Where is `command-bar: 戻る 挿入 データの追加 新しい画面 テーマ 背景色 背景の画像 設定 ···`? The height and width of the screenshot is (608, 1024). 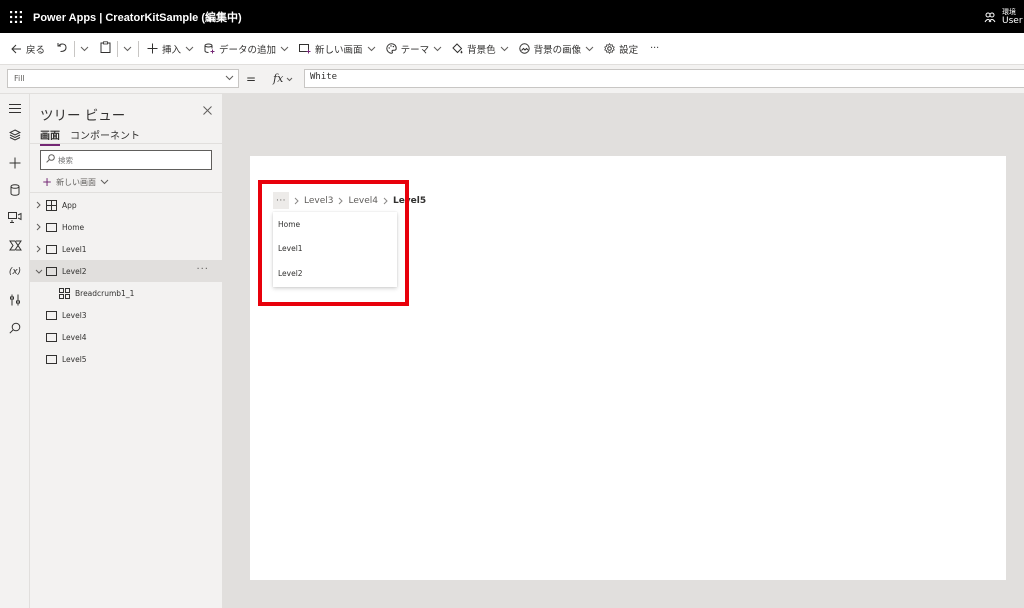 command-bar: 戻る 挿入 データの追加 新しい画面 テーマ 背景色 背景の画像 設定 ··· is located at coordinates (512, 49).